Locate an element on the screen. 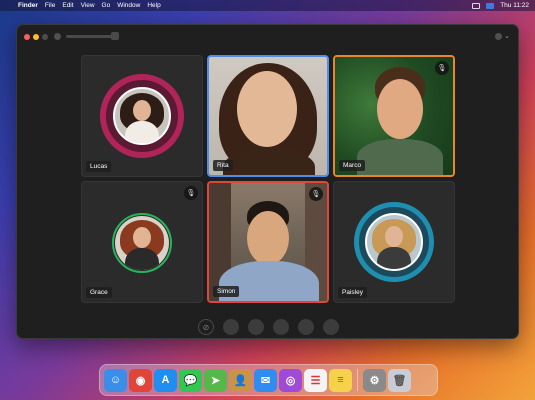 Image resolution: width=535 pixels, height=400 pixels. reminders-icon: ☰ is located at coordinates (315, 380).